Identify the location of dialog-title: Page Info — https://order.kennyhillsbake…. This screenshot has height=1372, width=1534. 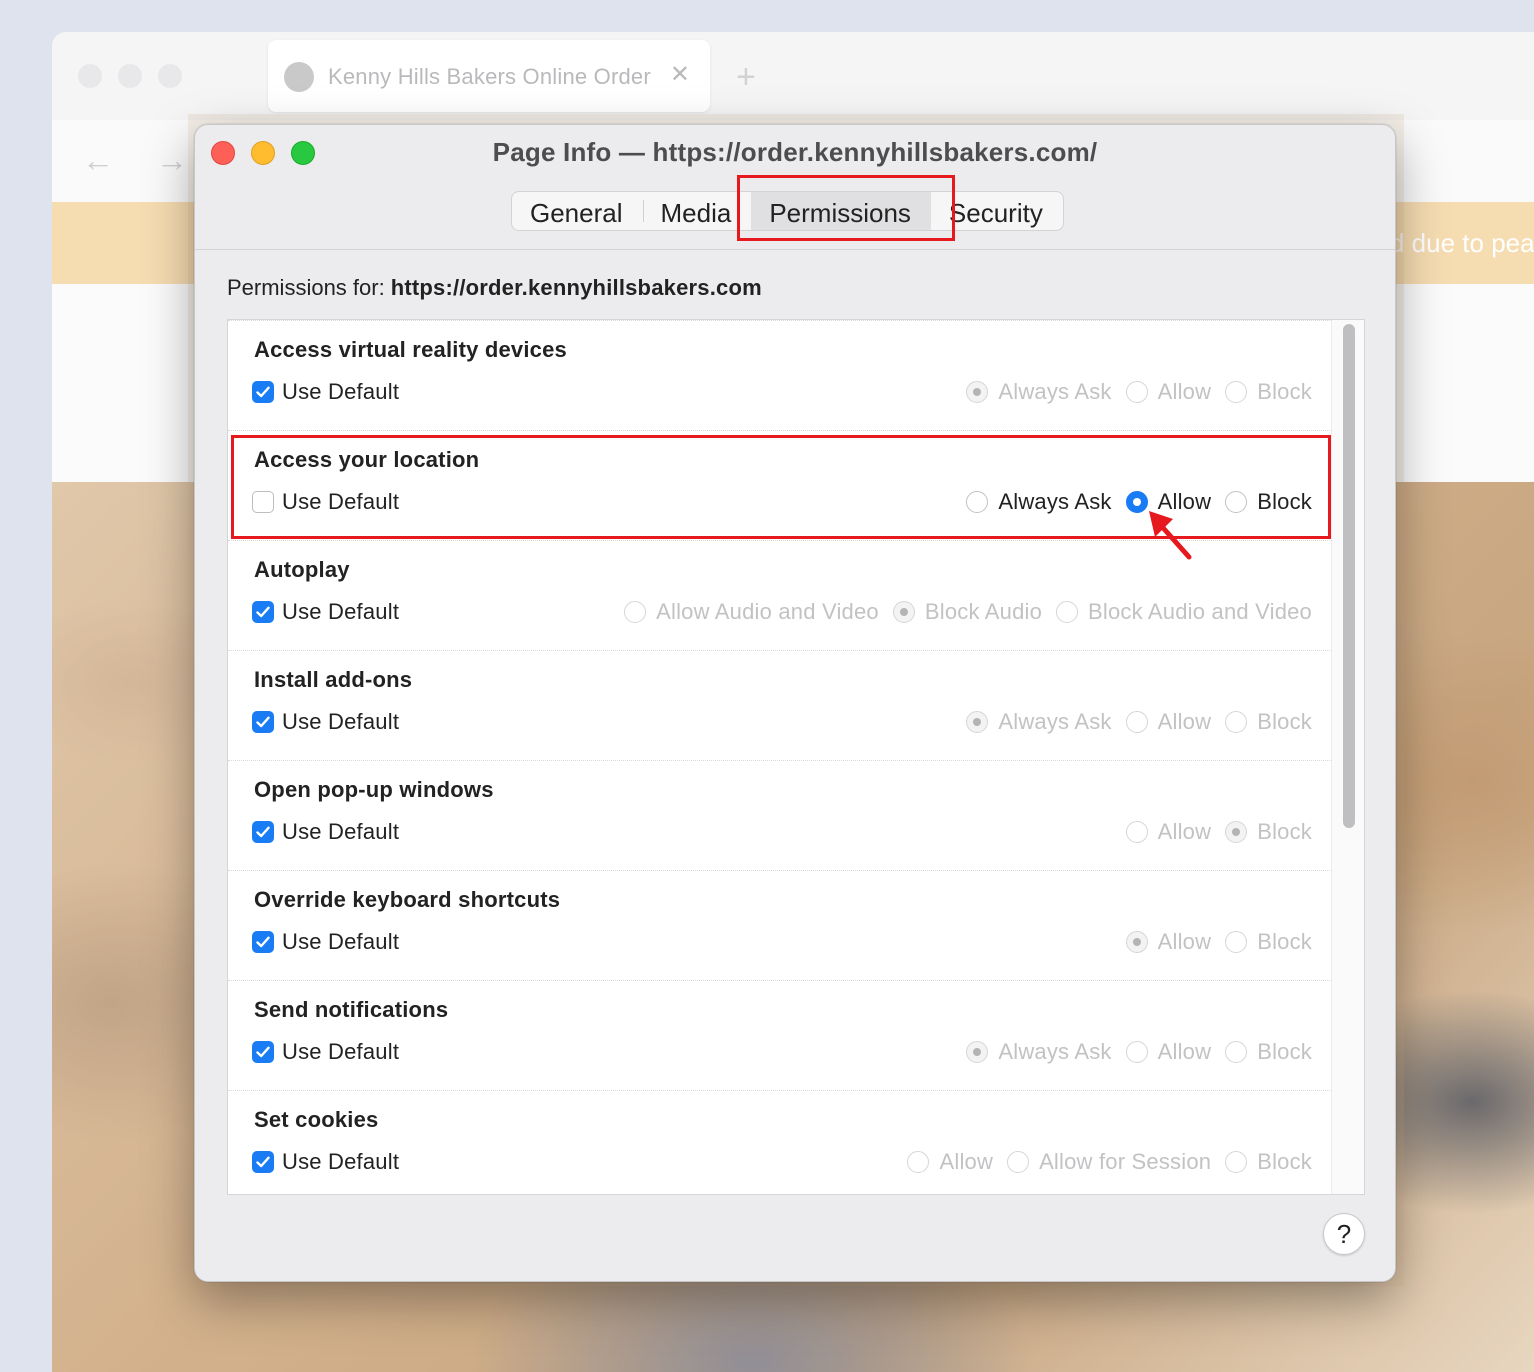
(795, 152).